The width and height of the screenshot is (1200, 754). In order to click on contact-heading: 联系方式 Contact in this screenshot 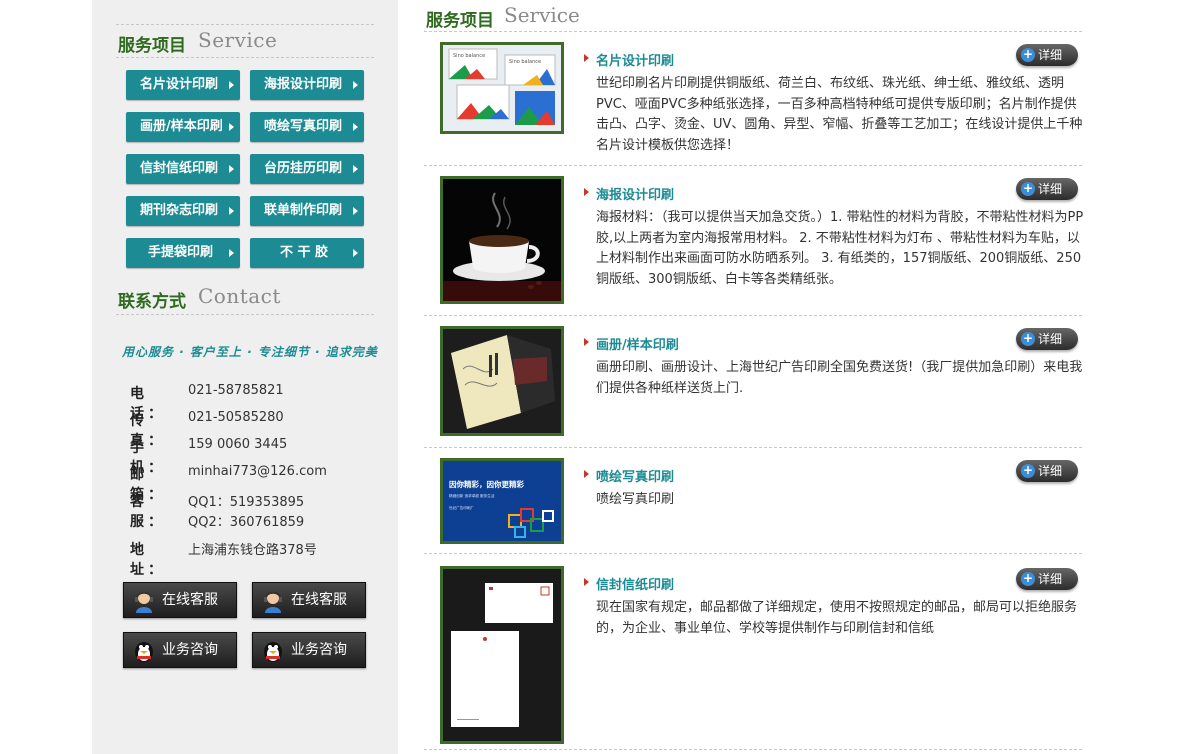, I will do `click(245, 298)`.